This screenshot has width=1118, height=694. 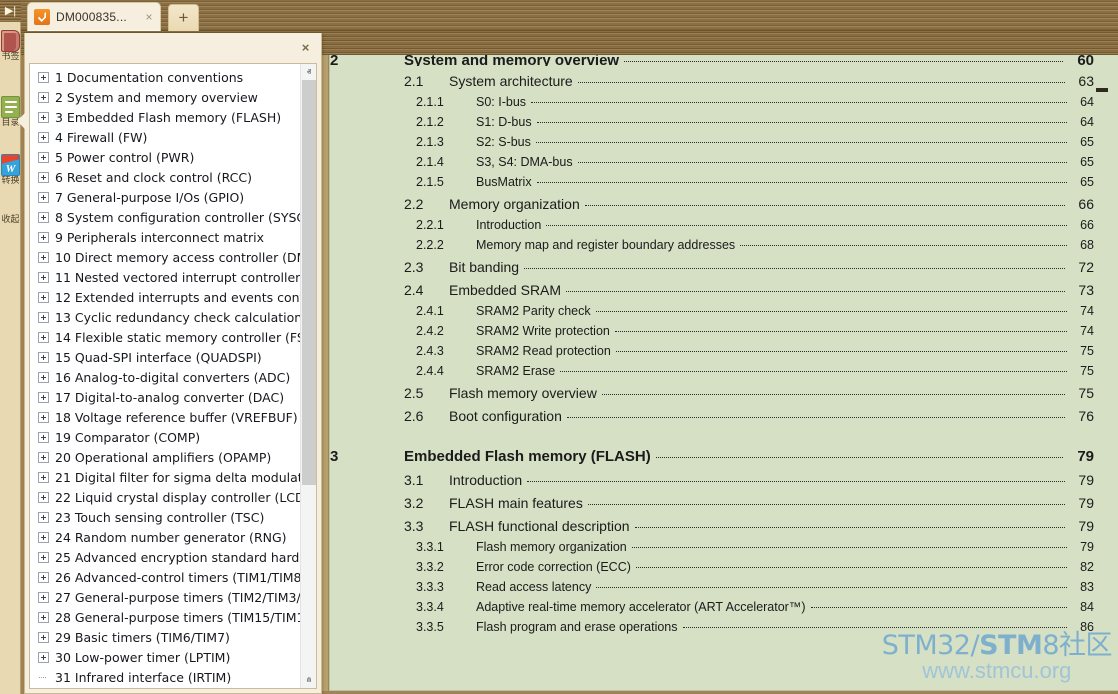 I want to click on scroll-down-arrow-icon: ⱞ, so click(x=308, y=680).